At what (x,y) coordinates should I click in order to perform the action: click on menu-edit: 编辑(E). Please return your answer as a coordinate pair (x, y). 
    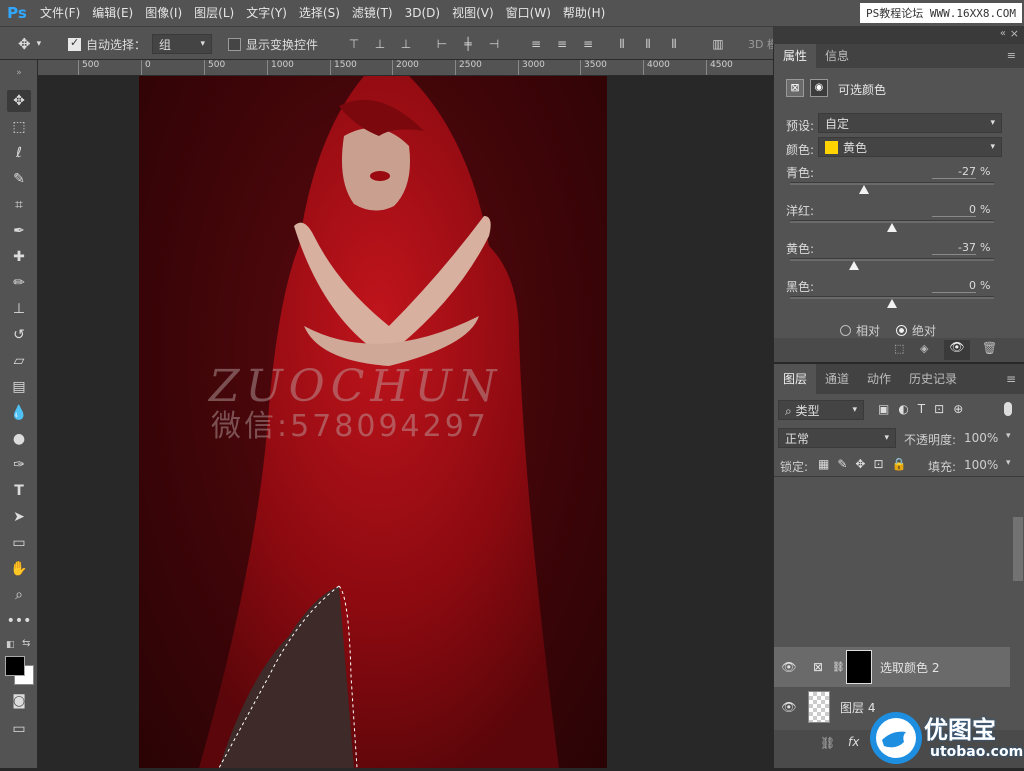
    Looking at the image, I should click on (112, 13).